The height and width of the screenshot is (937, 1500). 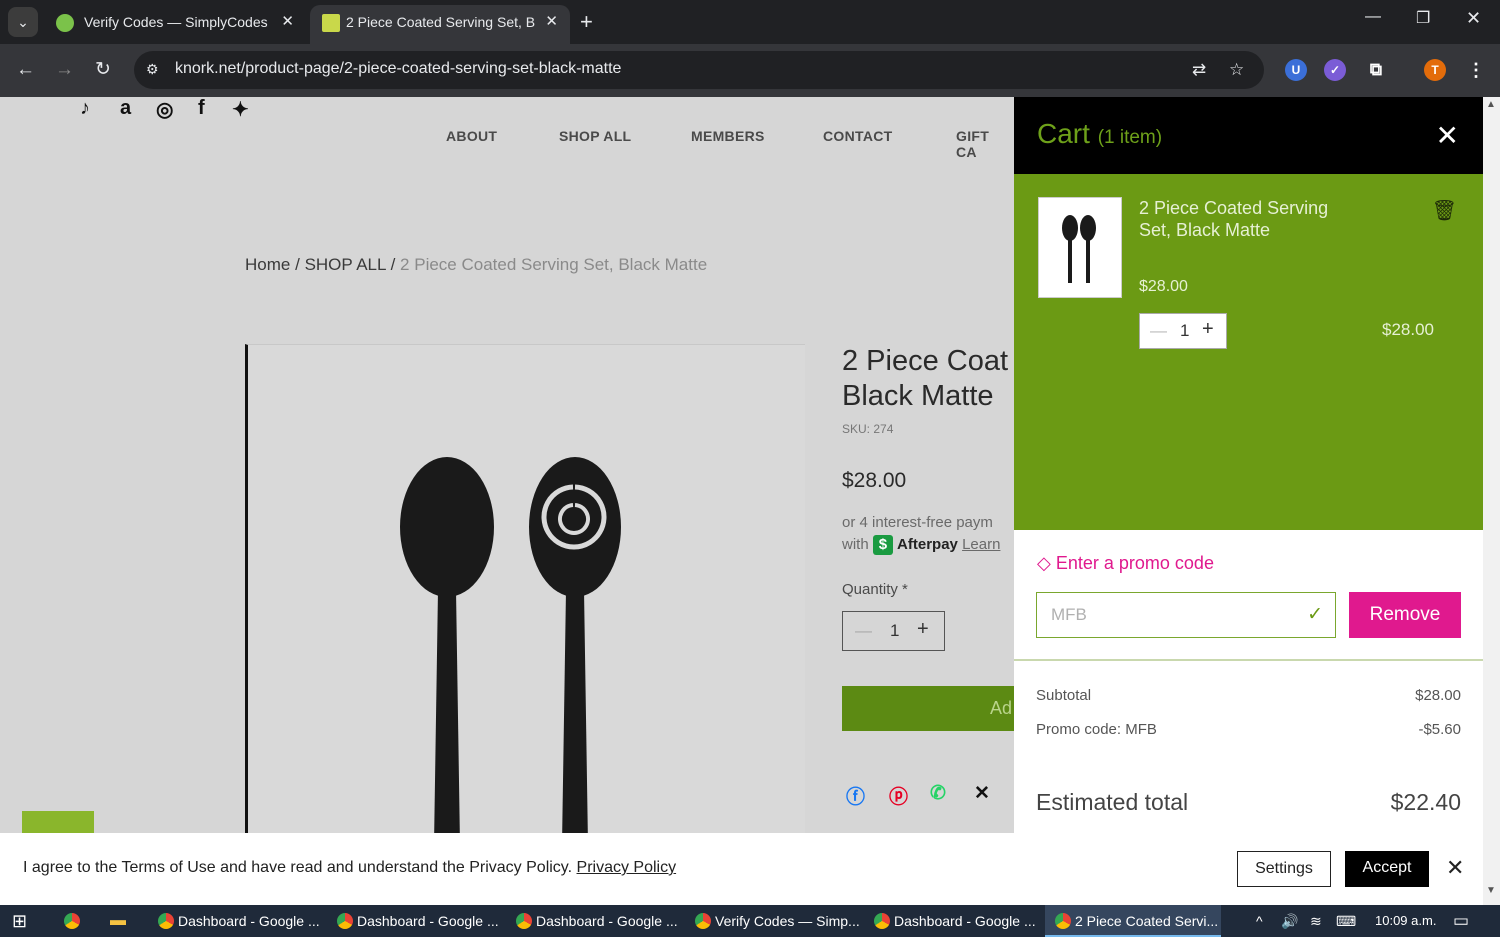 What do you see at coordinates (152, 69) in the screenshot?
I see `site-info-icon: ⚙` at bounding box center [152, 69].